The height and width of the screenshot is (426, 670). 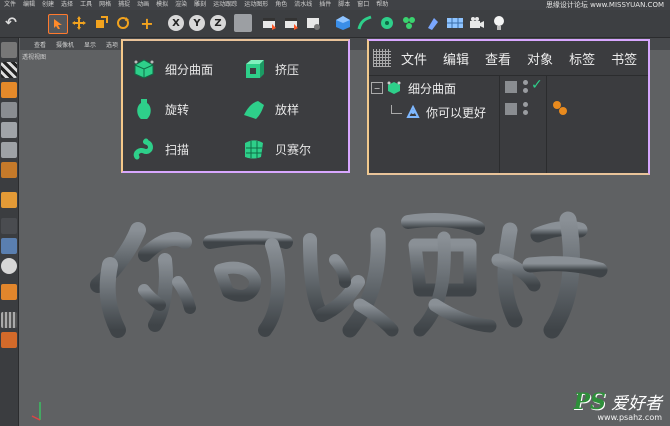 I want to click on polygons-mode-icon, so click(x=9, y=170).